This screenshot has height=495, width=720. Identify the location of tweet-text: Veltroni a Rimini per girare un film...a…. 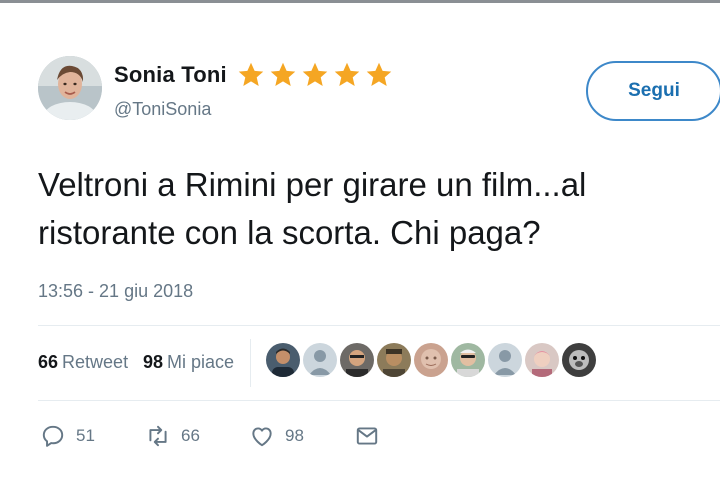
(312, 208).